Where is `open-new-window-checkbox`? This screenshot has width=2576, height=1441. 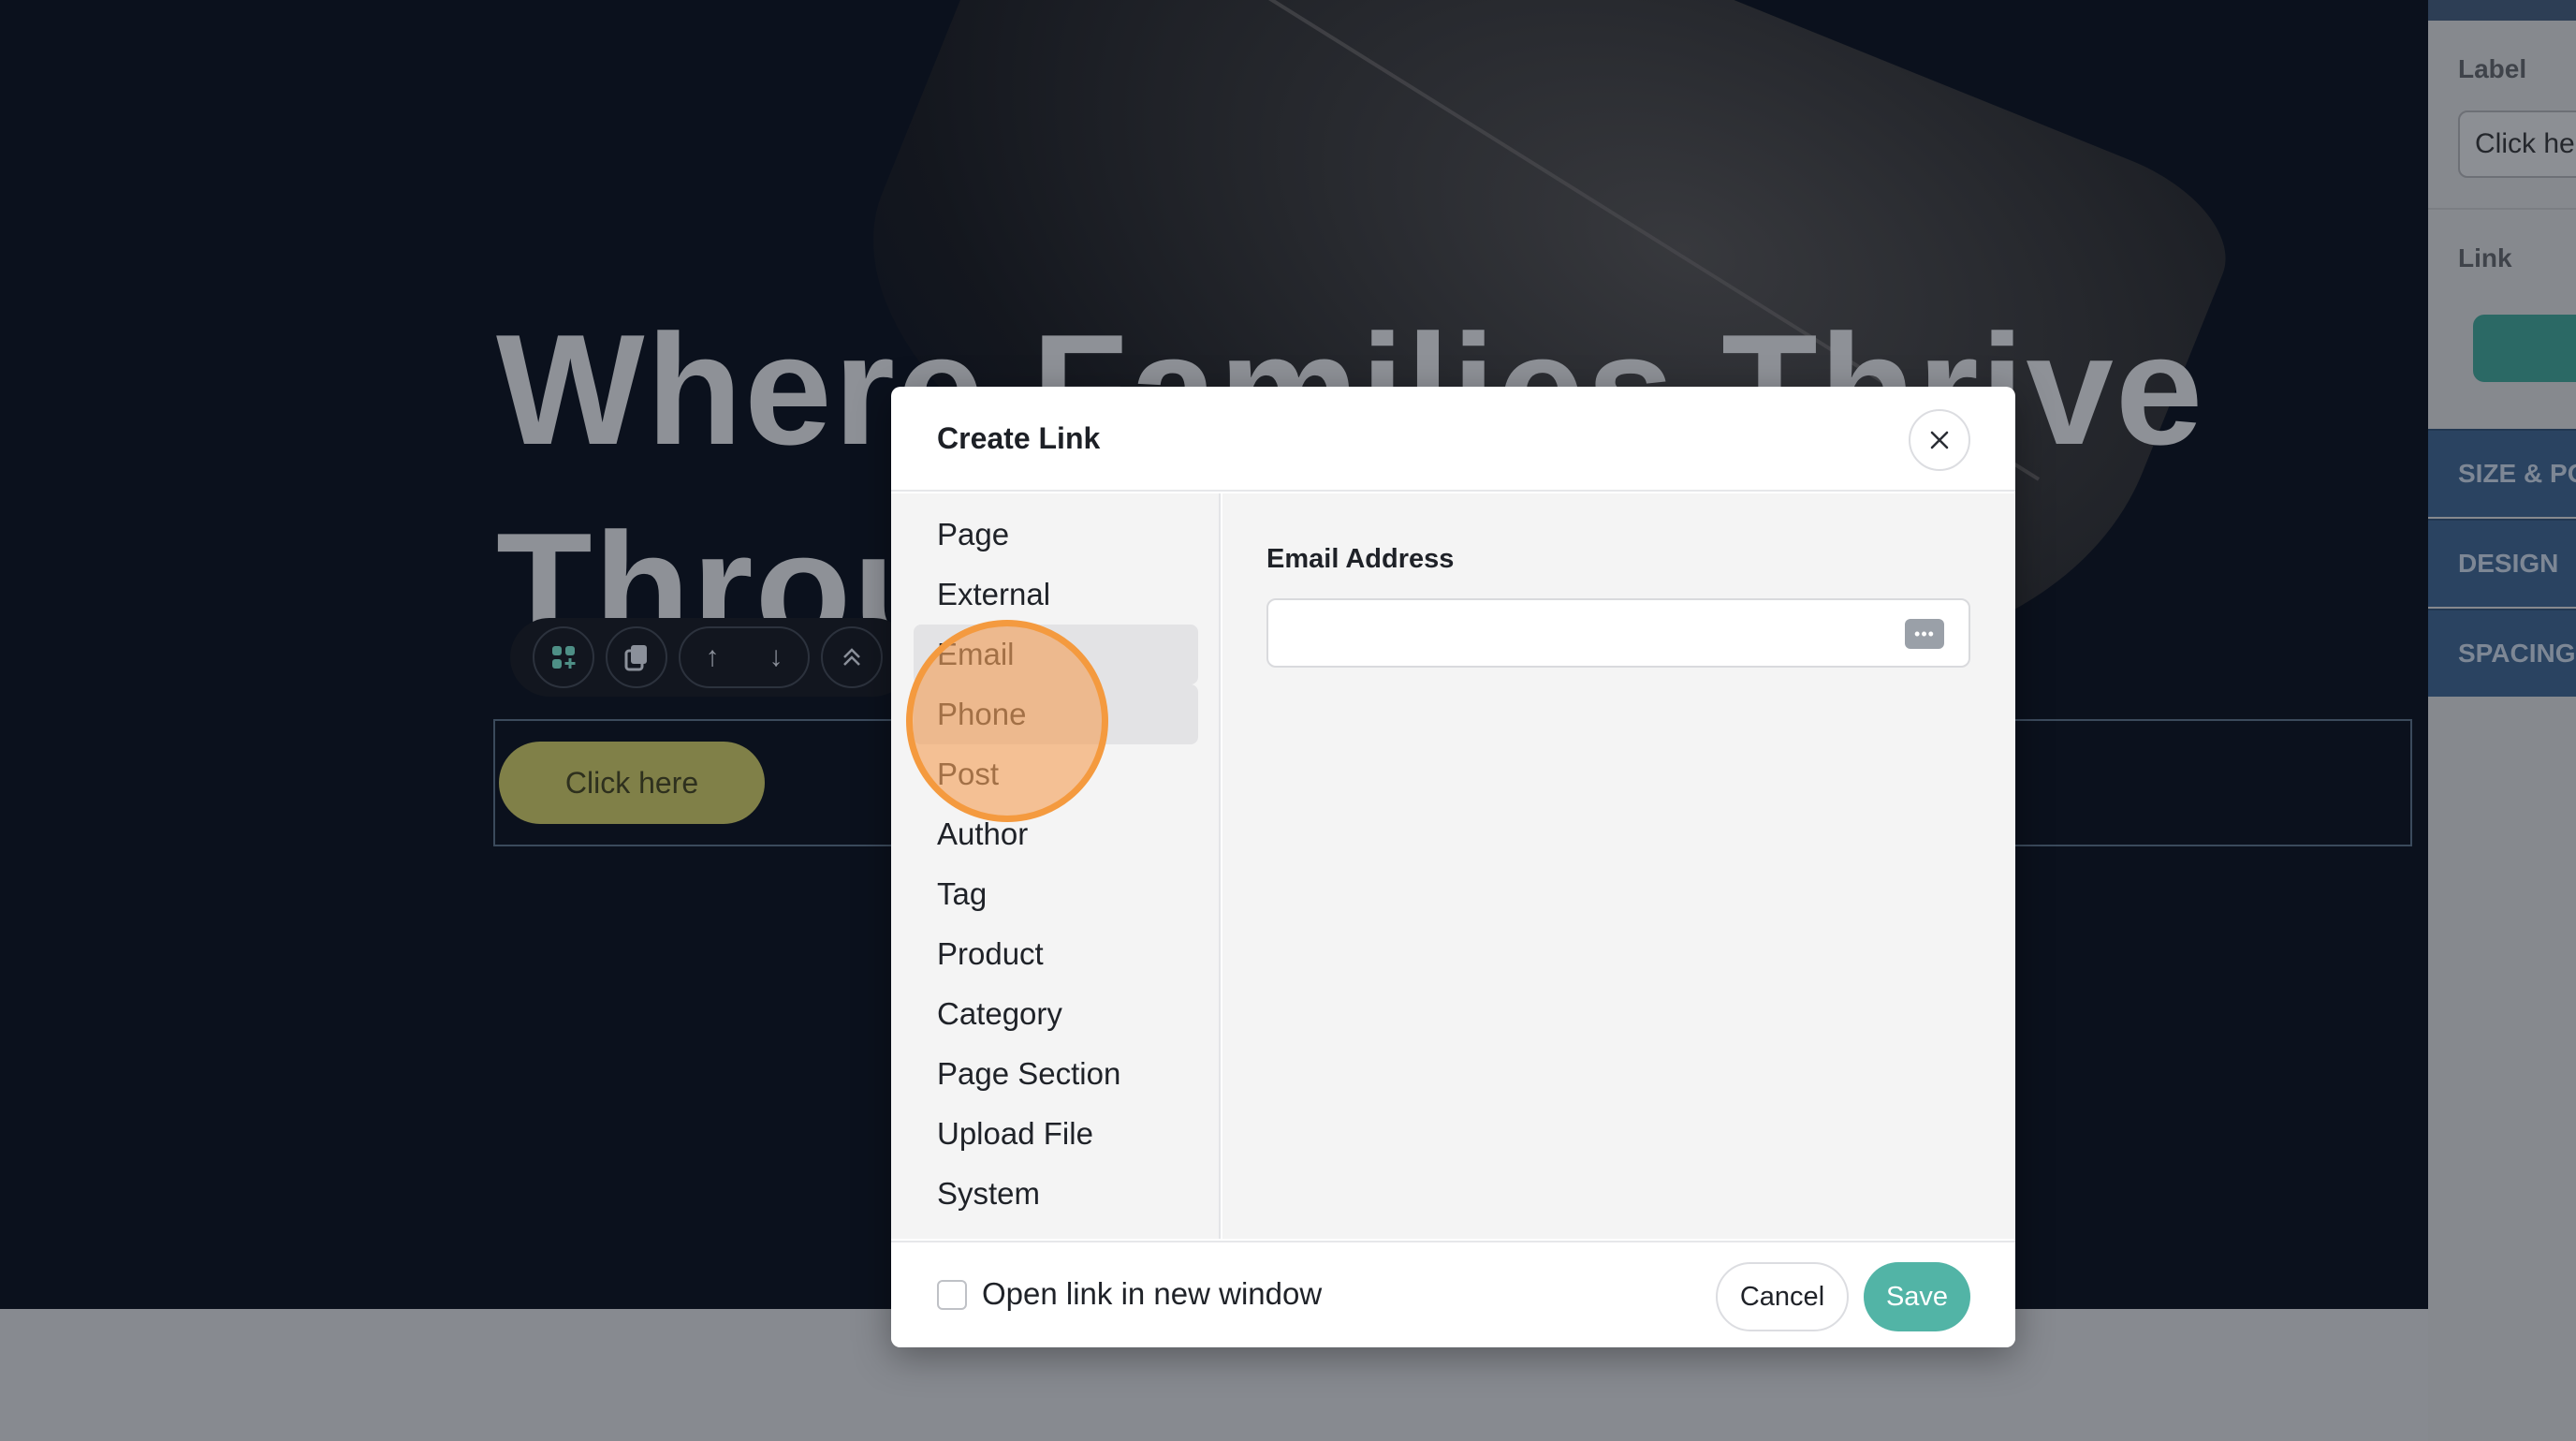
open-new-window-checkbox is located at coordinates (952, 1295).